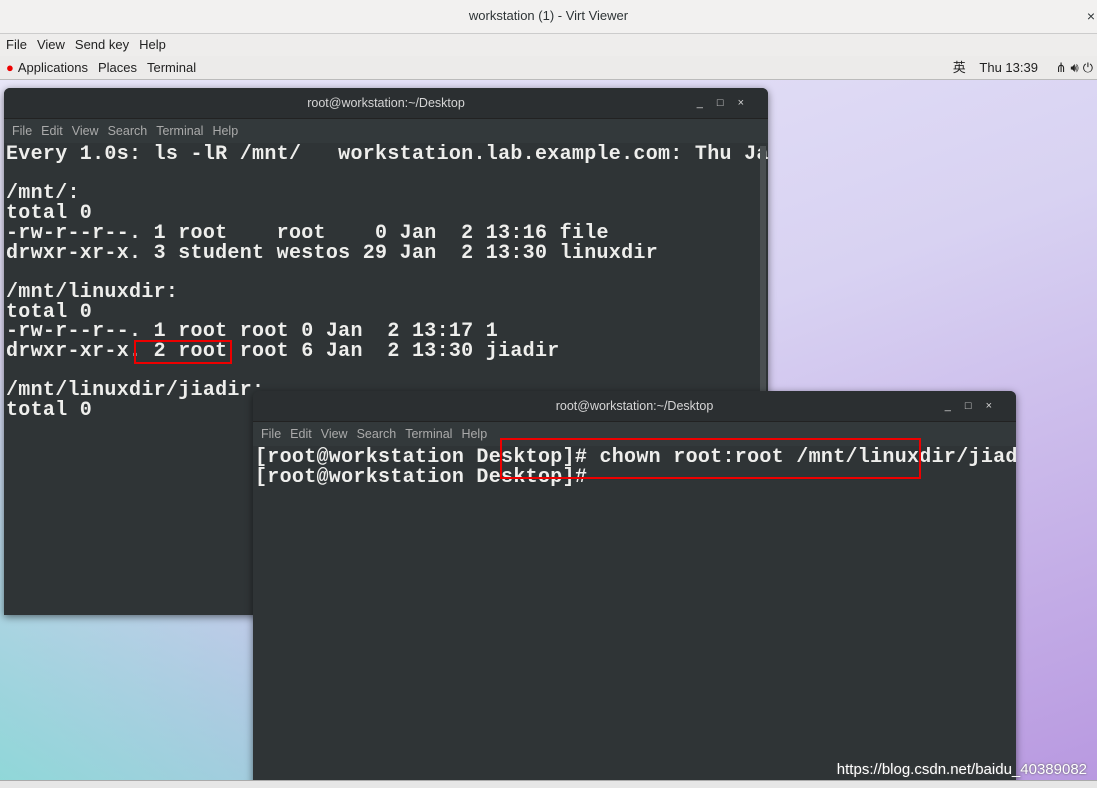 The image size is (1097, 788). I want to click on menu-send-key: Send key, so click(102, 44).